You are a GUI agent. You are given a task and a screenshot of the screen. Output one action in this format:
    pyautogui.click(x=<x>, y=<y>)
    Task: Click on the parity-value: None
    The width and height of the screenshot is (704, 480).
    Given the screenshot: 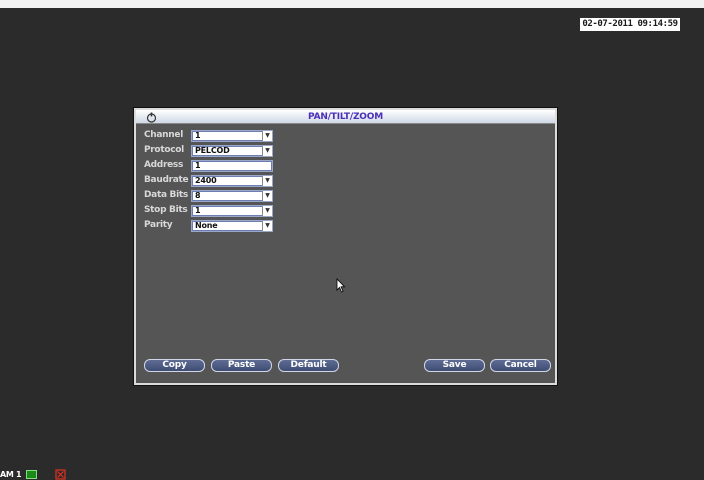 What is the action you would take?
    pyautogui.click(x=206, y=225)
    